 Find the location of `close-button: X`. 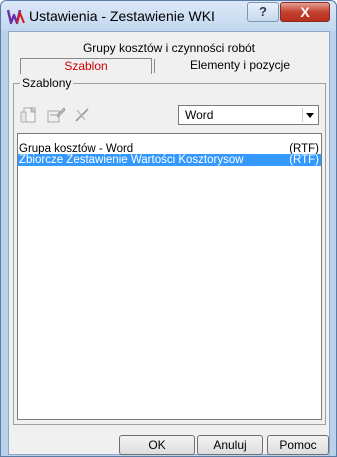

close-button: X is located at coordinates (305, 12).